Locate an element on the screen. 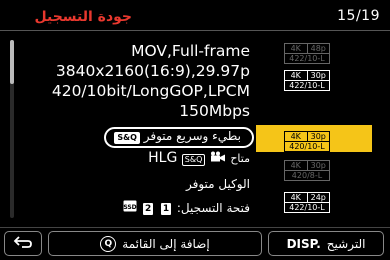  codec-line: 420/10bit/LongGOP,LPCM is located at coordinates (150, 91).